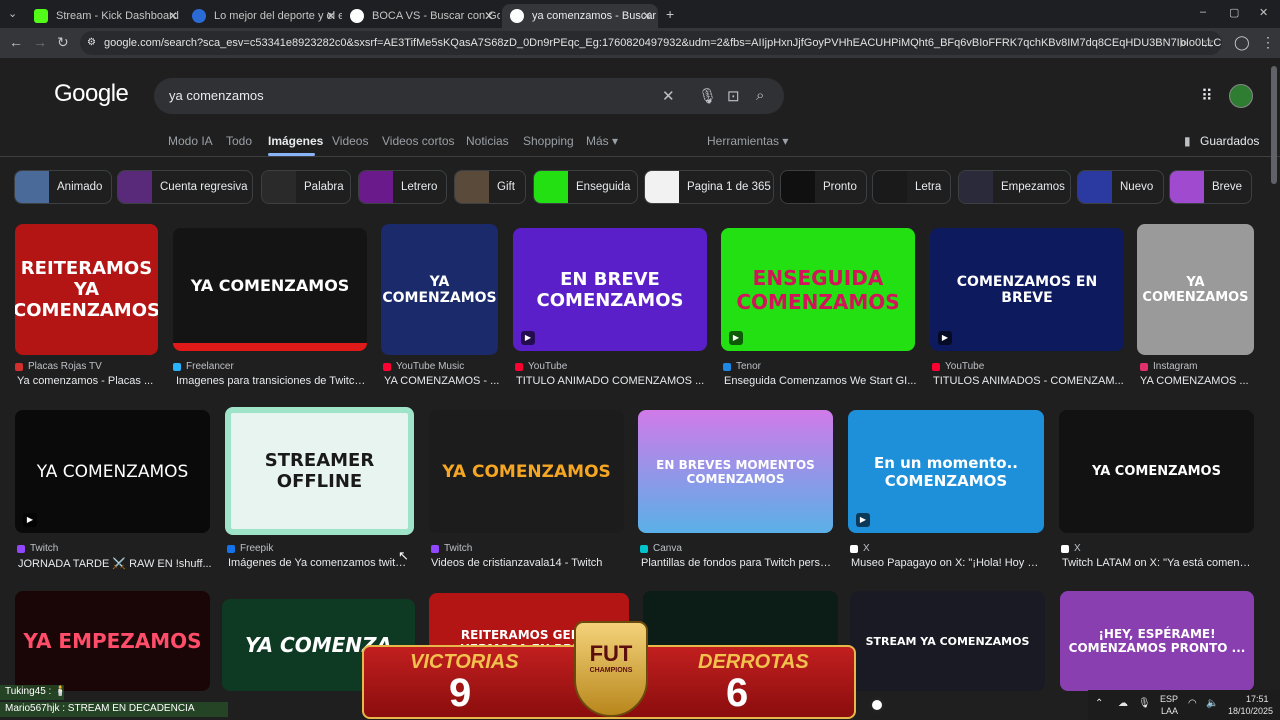  Describe the element at coordinates (16, 42) in the screenshot. I see `back-icon: ←` at that location.